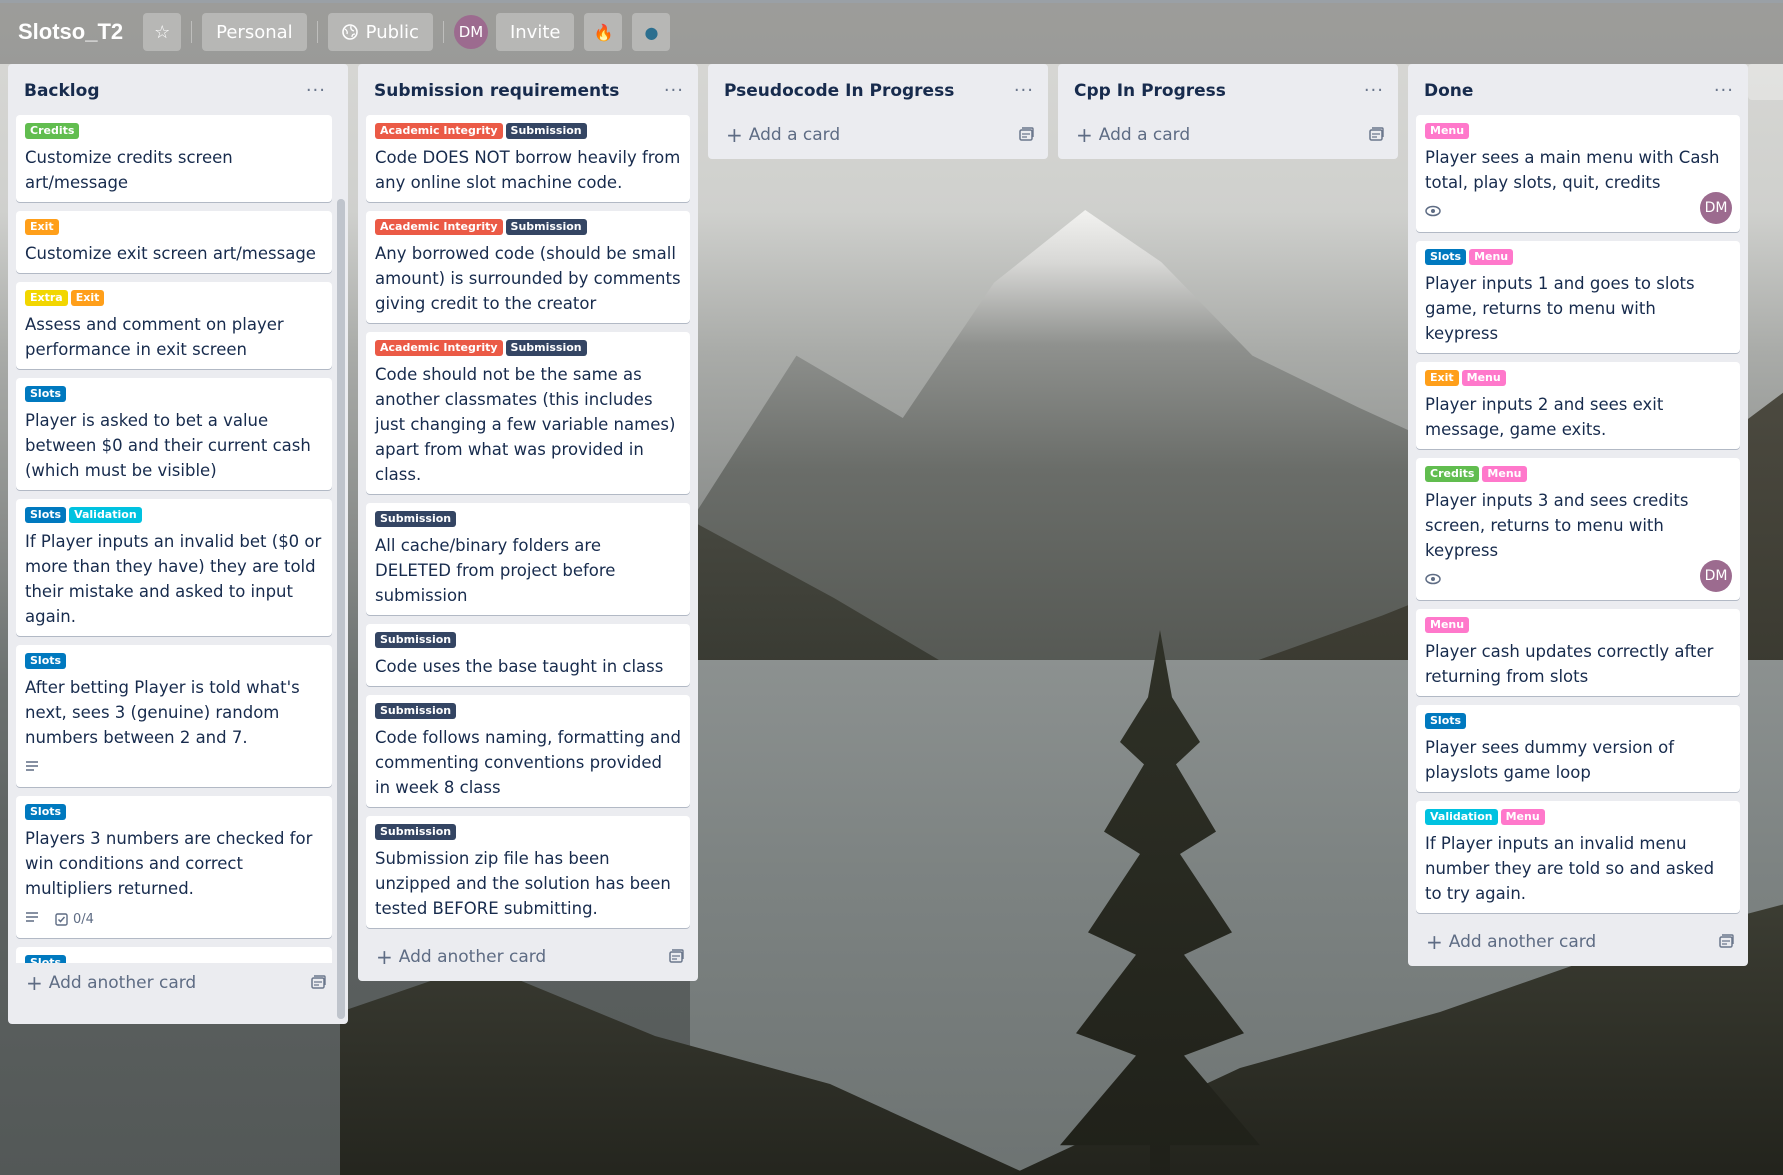 This screenshot has width=1783, height=1175. I want to click on list-title: Submission requirements, so click(496, 91).